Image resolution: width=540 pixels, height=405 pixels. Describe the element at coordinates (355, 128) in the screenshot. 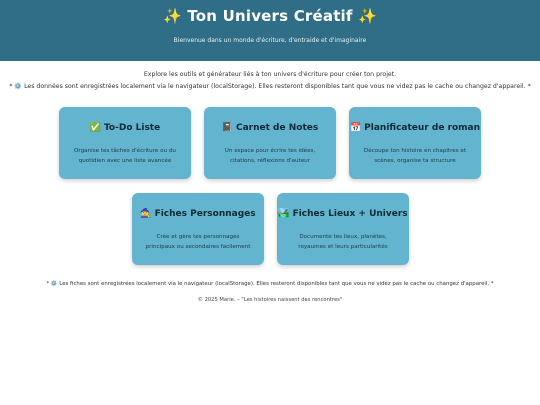

I see `calendar-icon: 📅` at that location.